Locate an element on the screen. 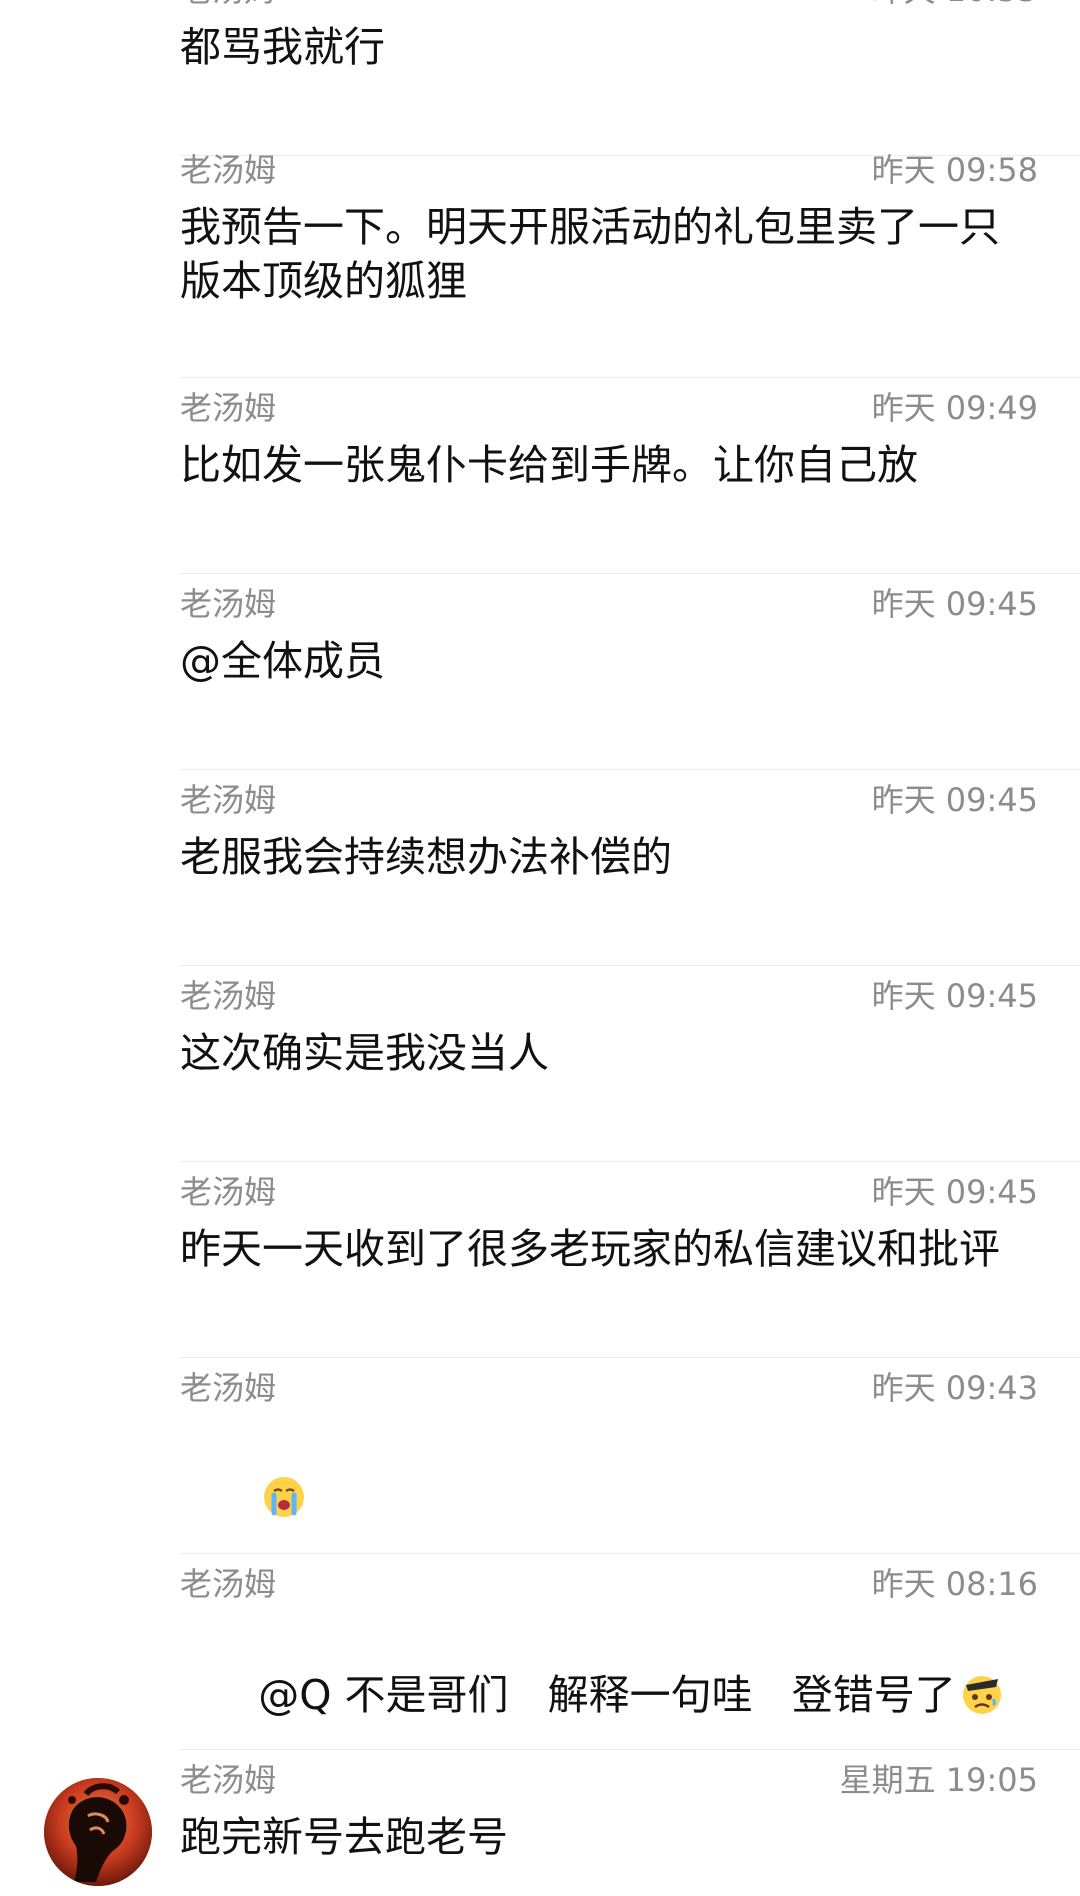 The width and height of the screenshot is (1080, 1896). message-time: 昨天 09:58 is located at coordinates (954, 170).